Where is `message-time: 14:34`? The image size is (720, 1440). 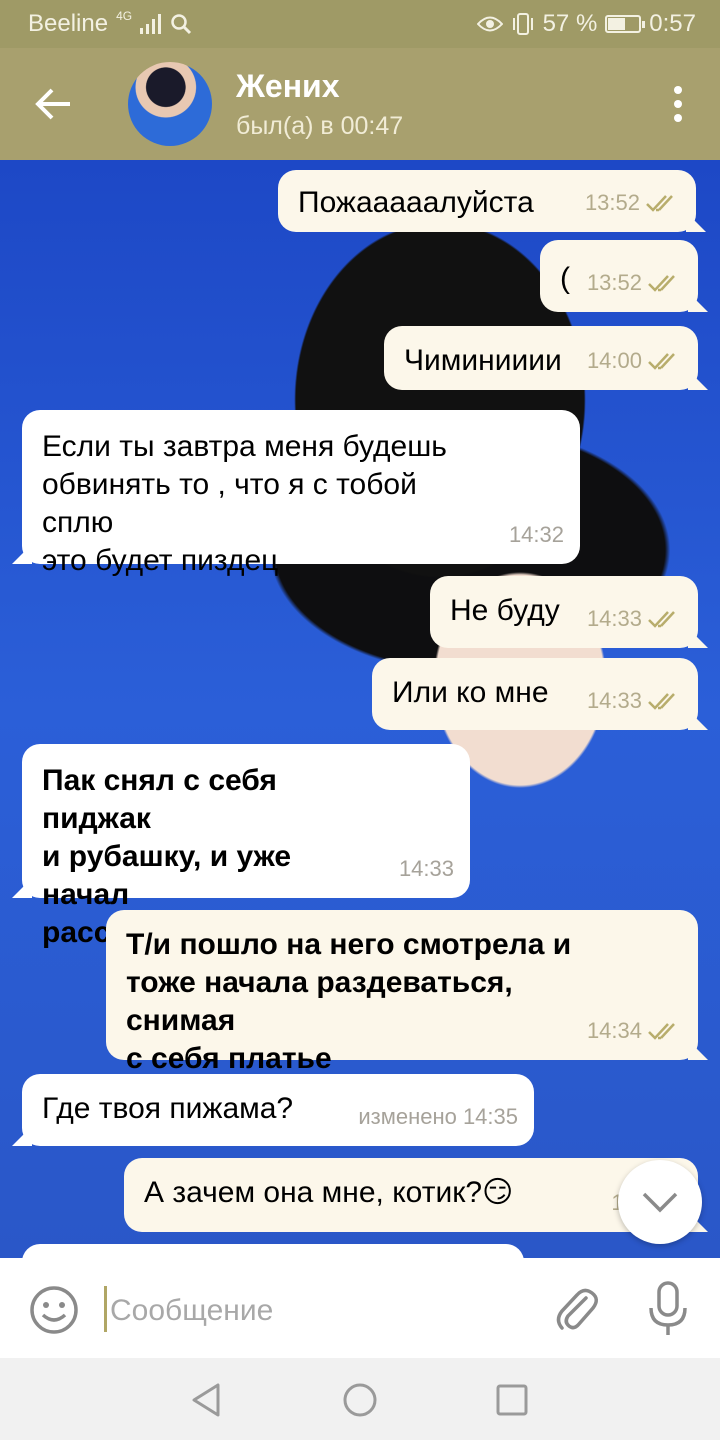
message-time: 14:34 is located at coordinates (614, 1030).